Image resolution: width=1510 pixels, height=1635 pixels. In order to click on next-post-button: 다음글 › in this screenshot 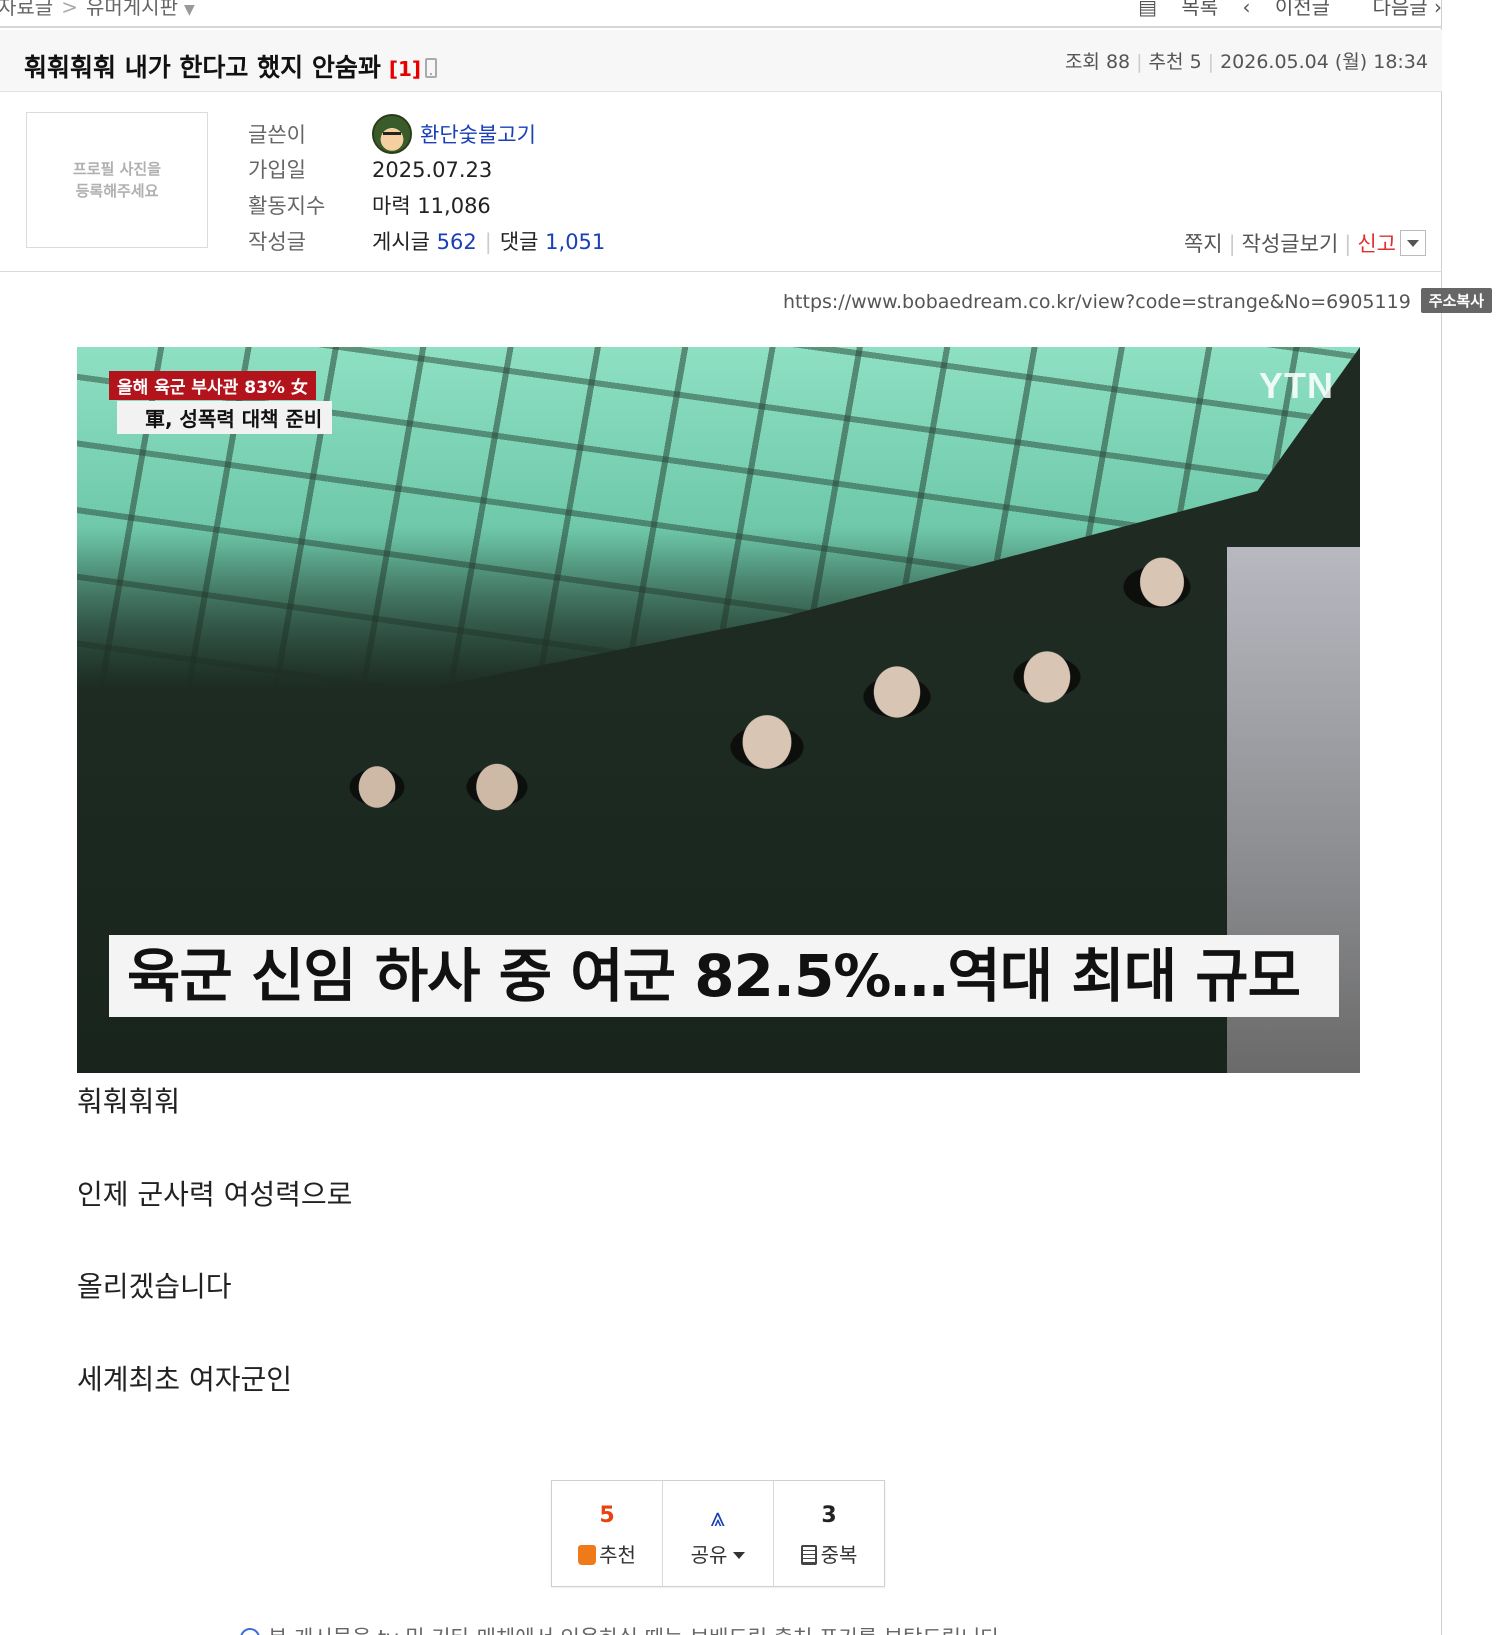, I will do `click(1398, 9)`.